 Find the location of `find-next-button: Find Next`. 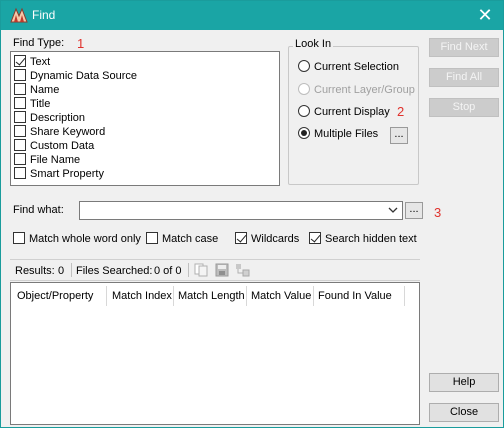

find-next-button: Find Next is located at coordinates (464, 47).